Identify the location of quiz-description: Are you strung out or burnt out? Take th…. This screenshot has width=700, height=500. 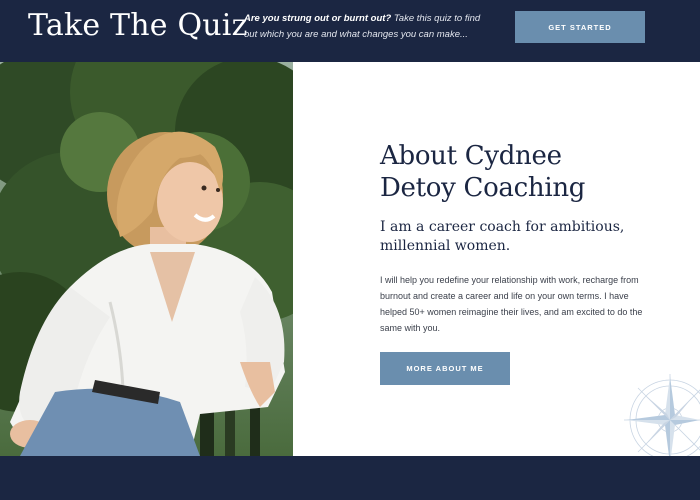
(369, 27).